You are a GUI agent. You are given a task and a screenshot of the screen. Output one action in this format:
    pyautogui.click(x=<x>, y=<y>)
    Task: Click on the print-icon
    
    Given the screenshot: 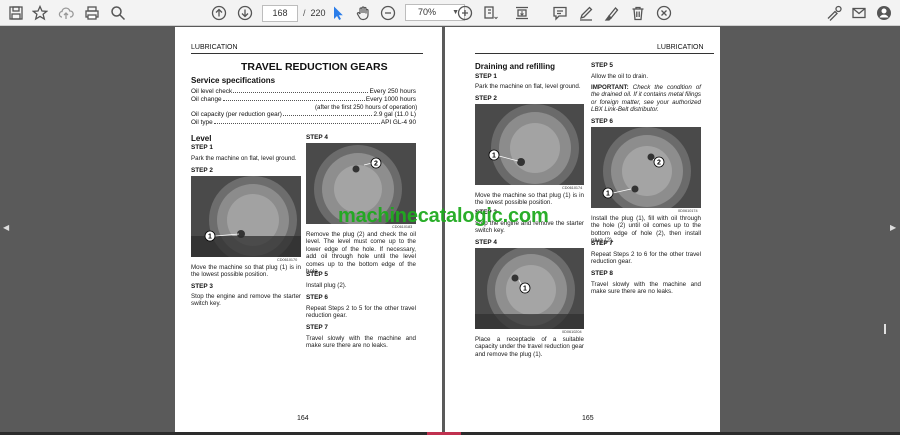 What is the action you would take?
    pyautogui.click(x=92, y=13)
    